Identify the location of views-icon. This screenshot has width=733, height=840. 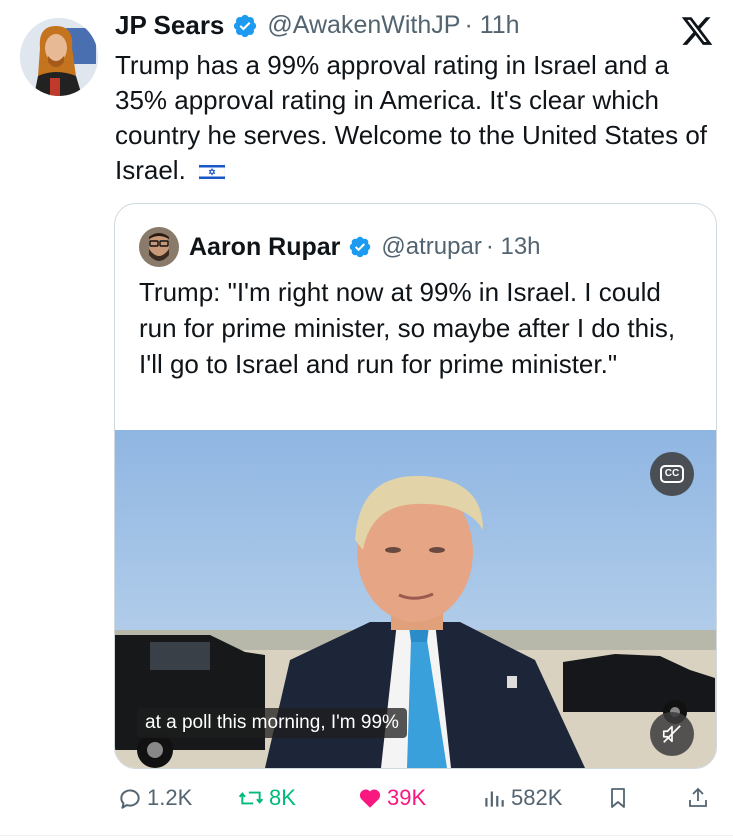
(494, 799).